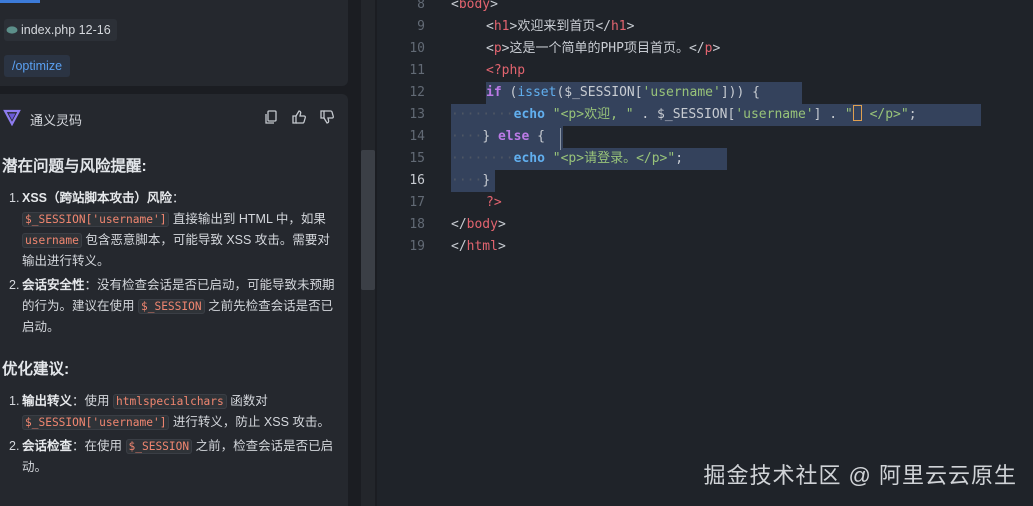  What do you see at coordinates (421, 6) in the screenshot?
I see `line-number: 8` at bounding box center [421, 6].